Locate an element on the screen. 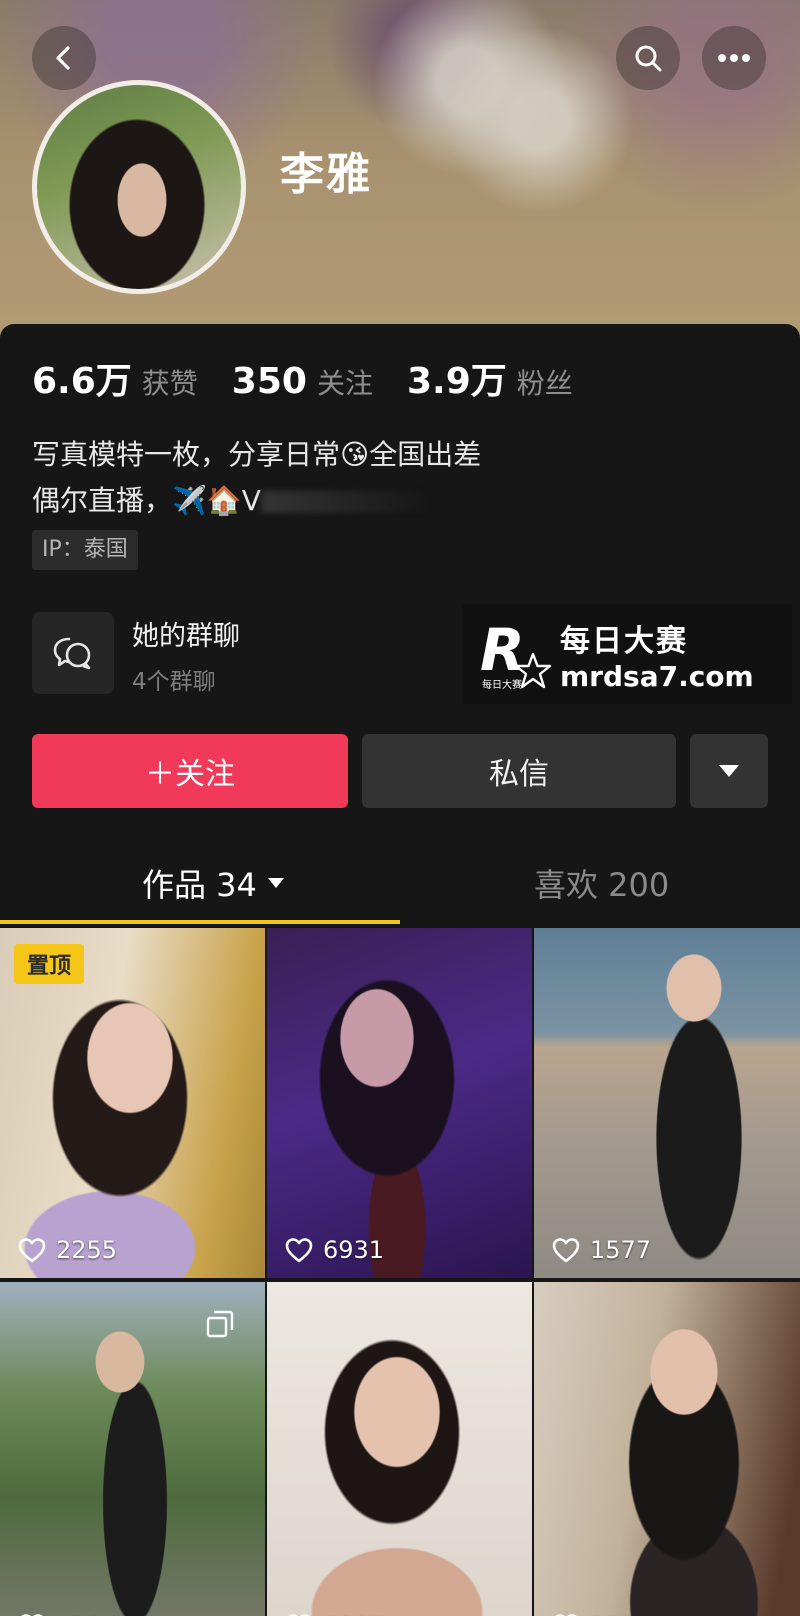  stat-value: 6.6万 is located at coordinates (82, 381).